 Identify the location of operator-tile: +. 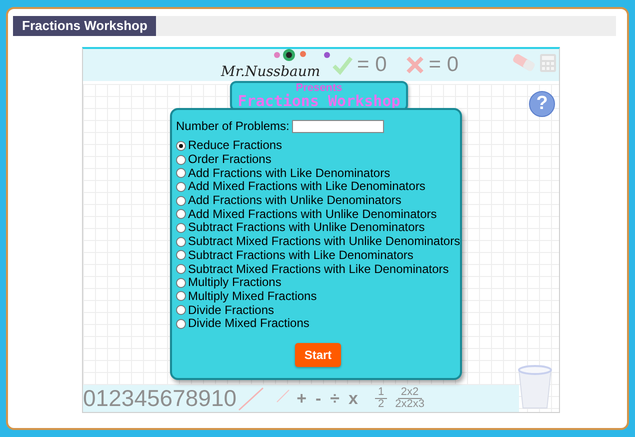
(301, 398).